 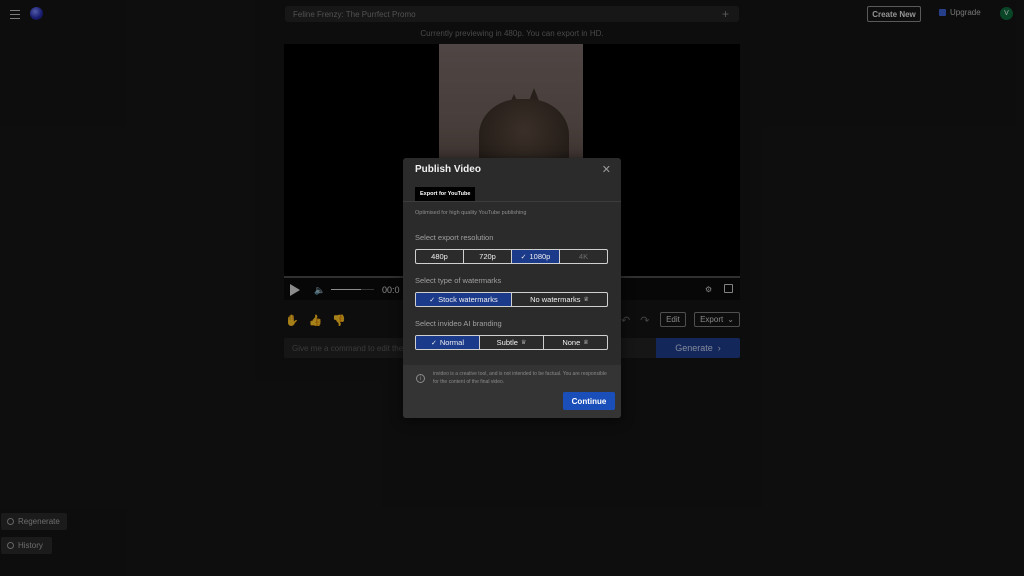 I want to click on resolution-1080p: ✓ 1080p, so click(x=536, y=256).